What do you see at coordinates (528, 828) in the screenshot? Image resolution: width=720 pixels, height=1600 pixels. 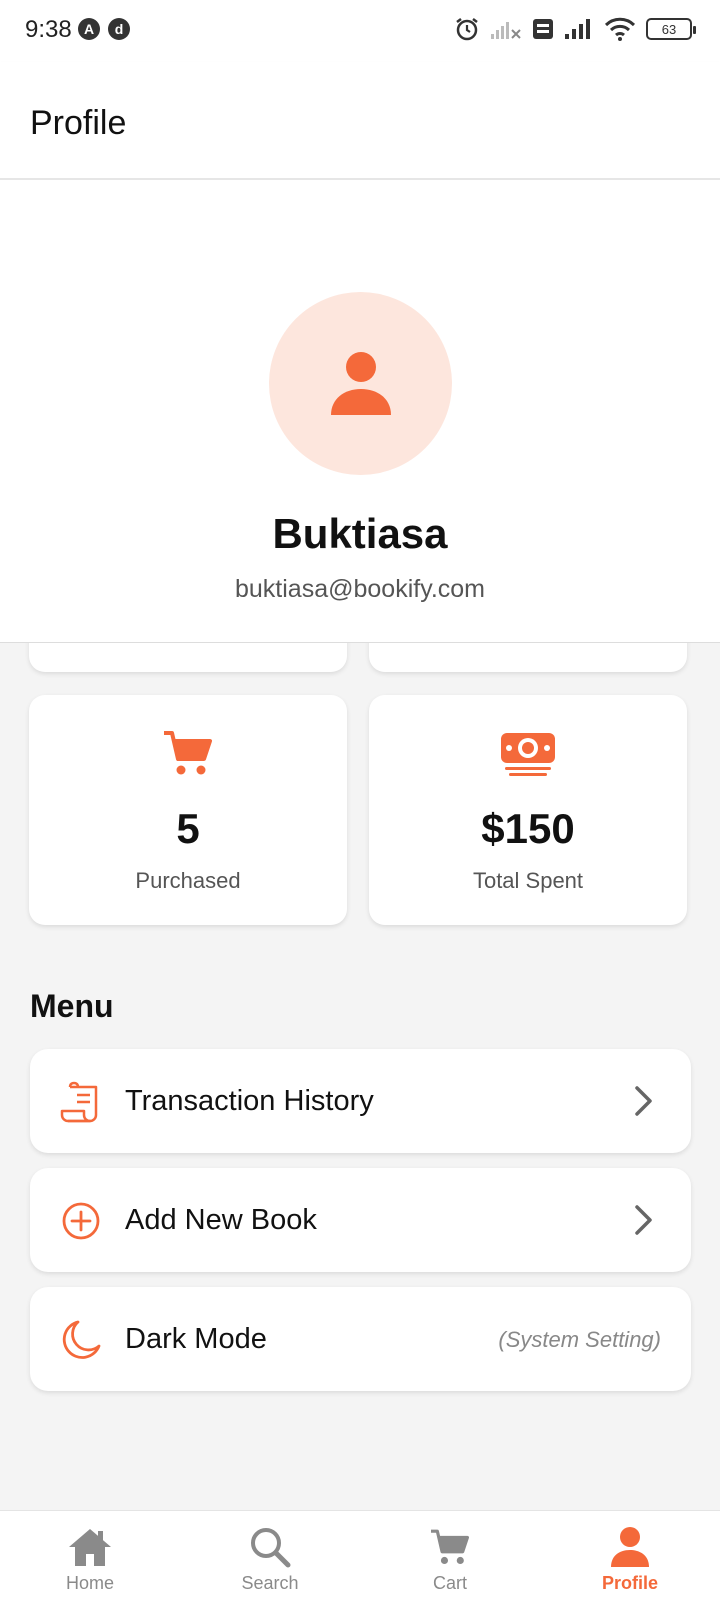 I see `total-spent-value: $150` at bounding box center [528, 828].